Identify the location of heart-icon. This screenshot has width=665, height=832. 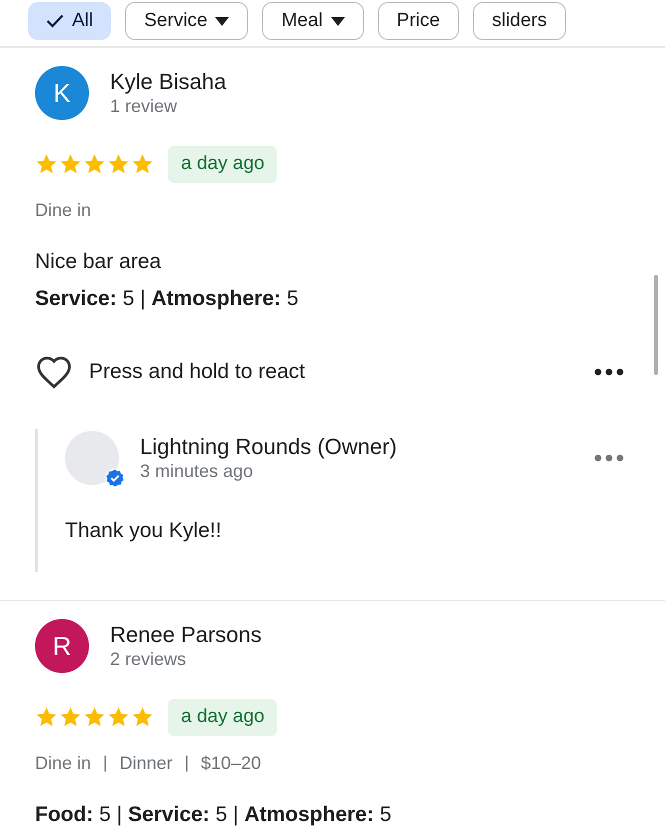
(54, 371).